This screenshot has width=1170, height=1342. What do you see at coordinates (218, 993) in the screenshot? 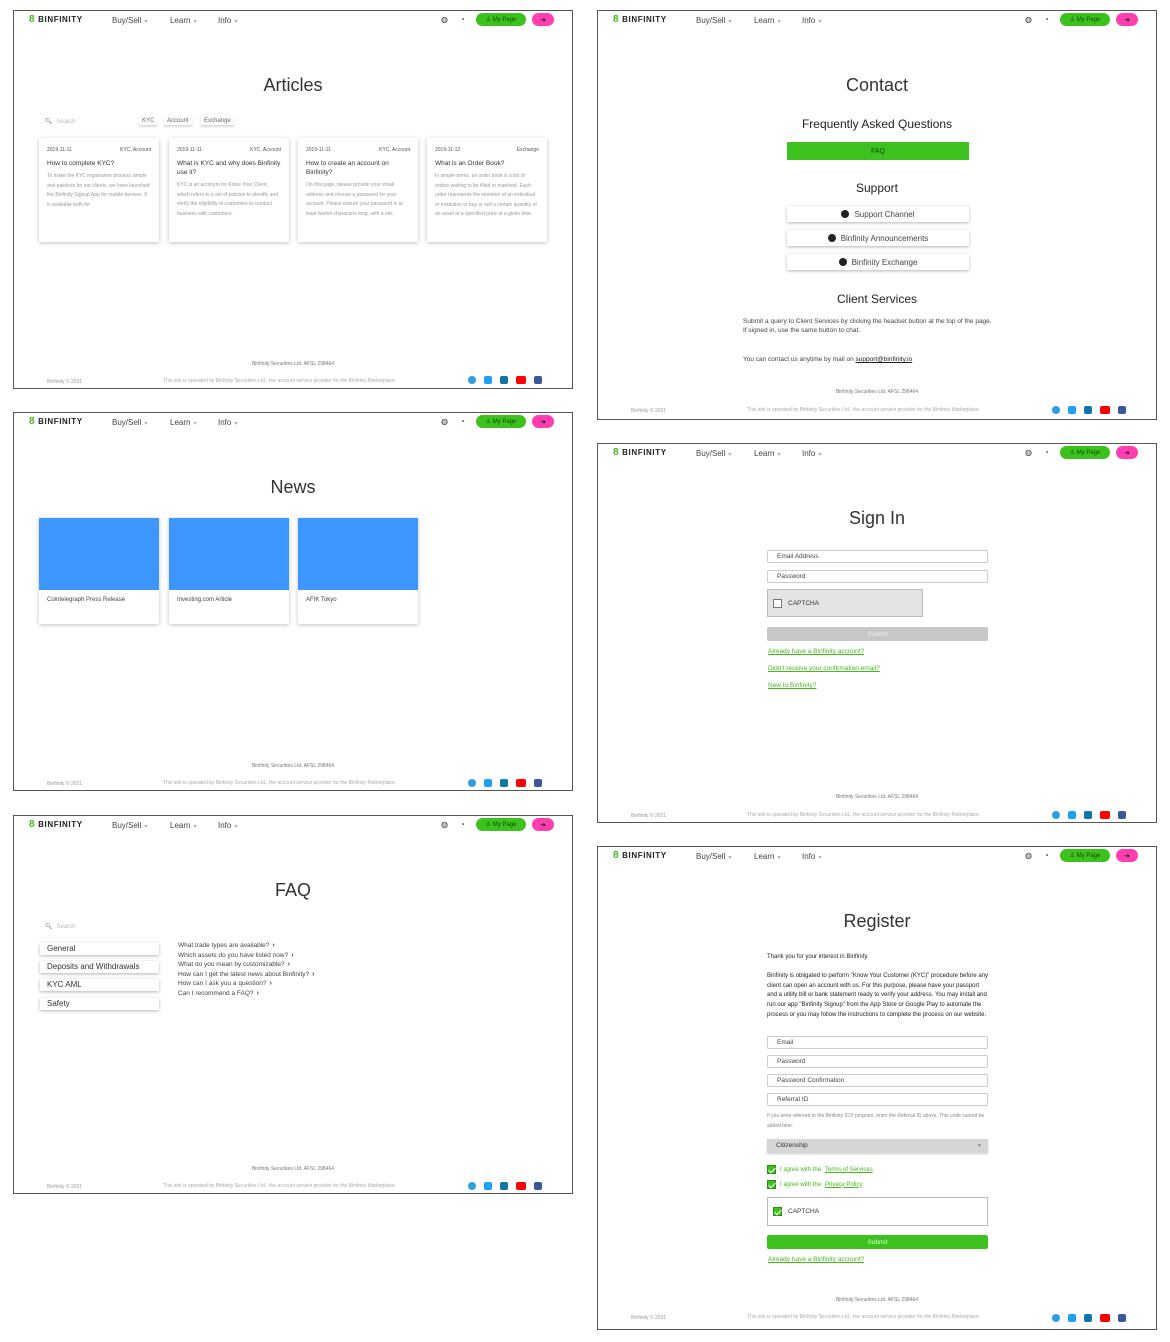
I see `faq-question: Can I recommend a FAQ? ›` at bounding box center [218, 993].